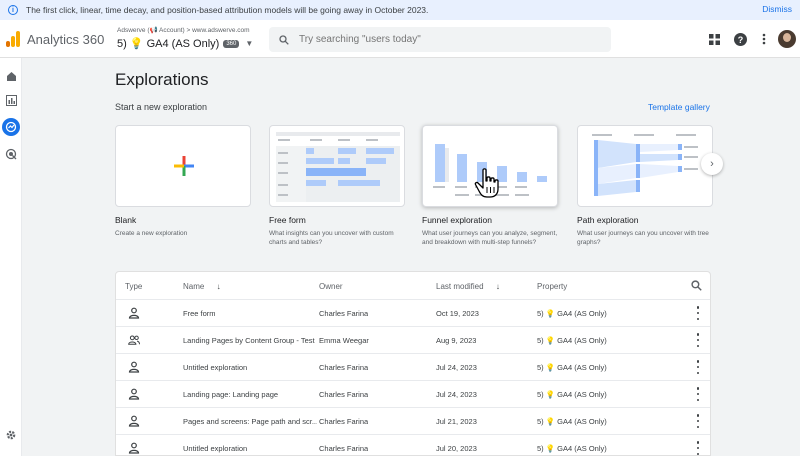 This screenshot has width=800, height=456. What do you see at coordinates (250, 340) in the screenshot?
I see `row-name: Landing Pages by Content Group - Test` at bounding box center [250, 340].